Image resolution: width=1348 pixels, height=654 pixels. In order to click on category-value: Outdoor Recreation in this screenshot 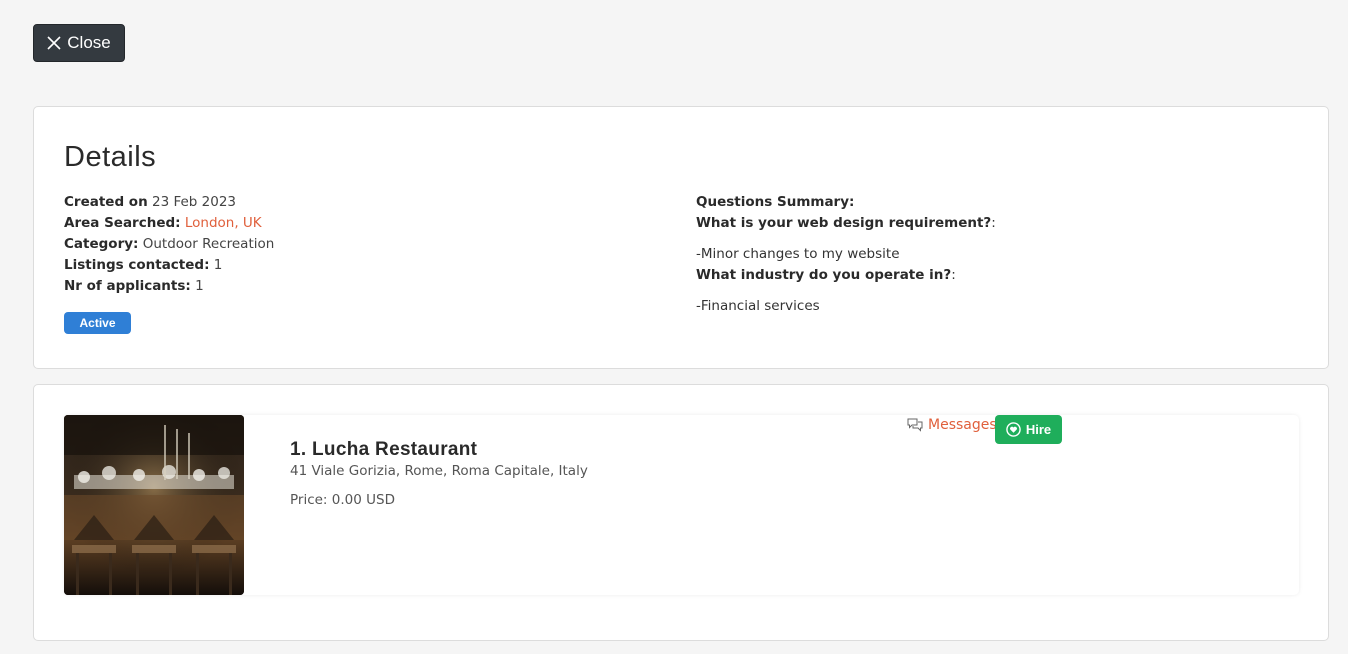, I will do `click(208, 244)`.